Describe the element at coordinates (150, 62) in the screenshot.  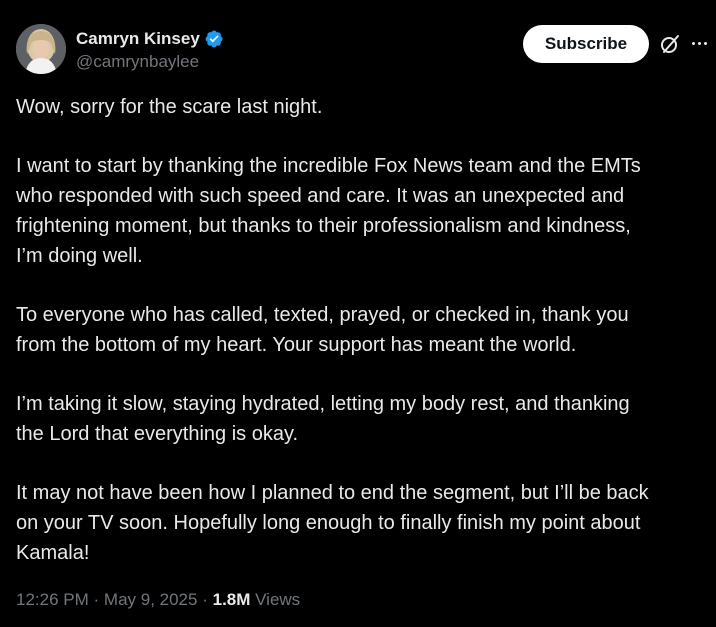
I see `user-handle: @camrynbaylee` at that location.